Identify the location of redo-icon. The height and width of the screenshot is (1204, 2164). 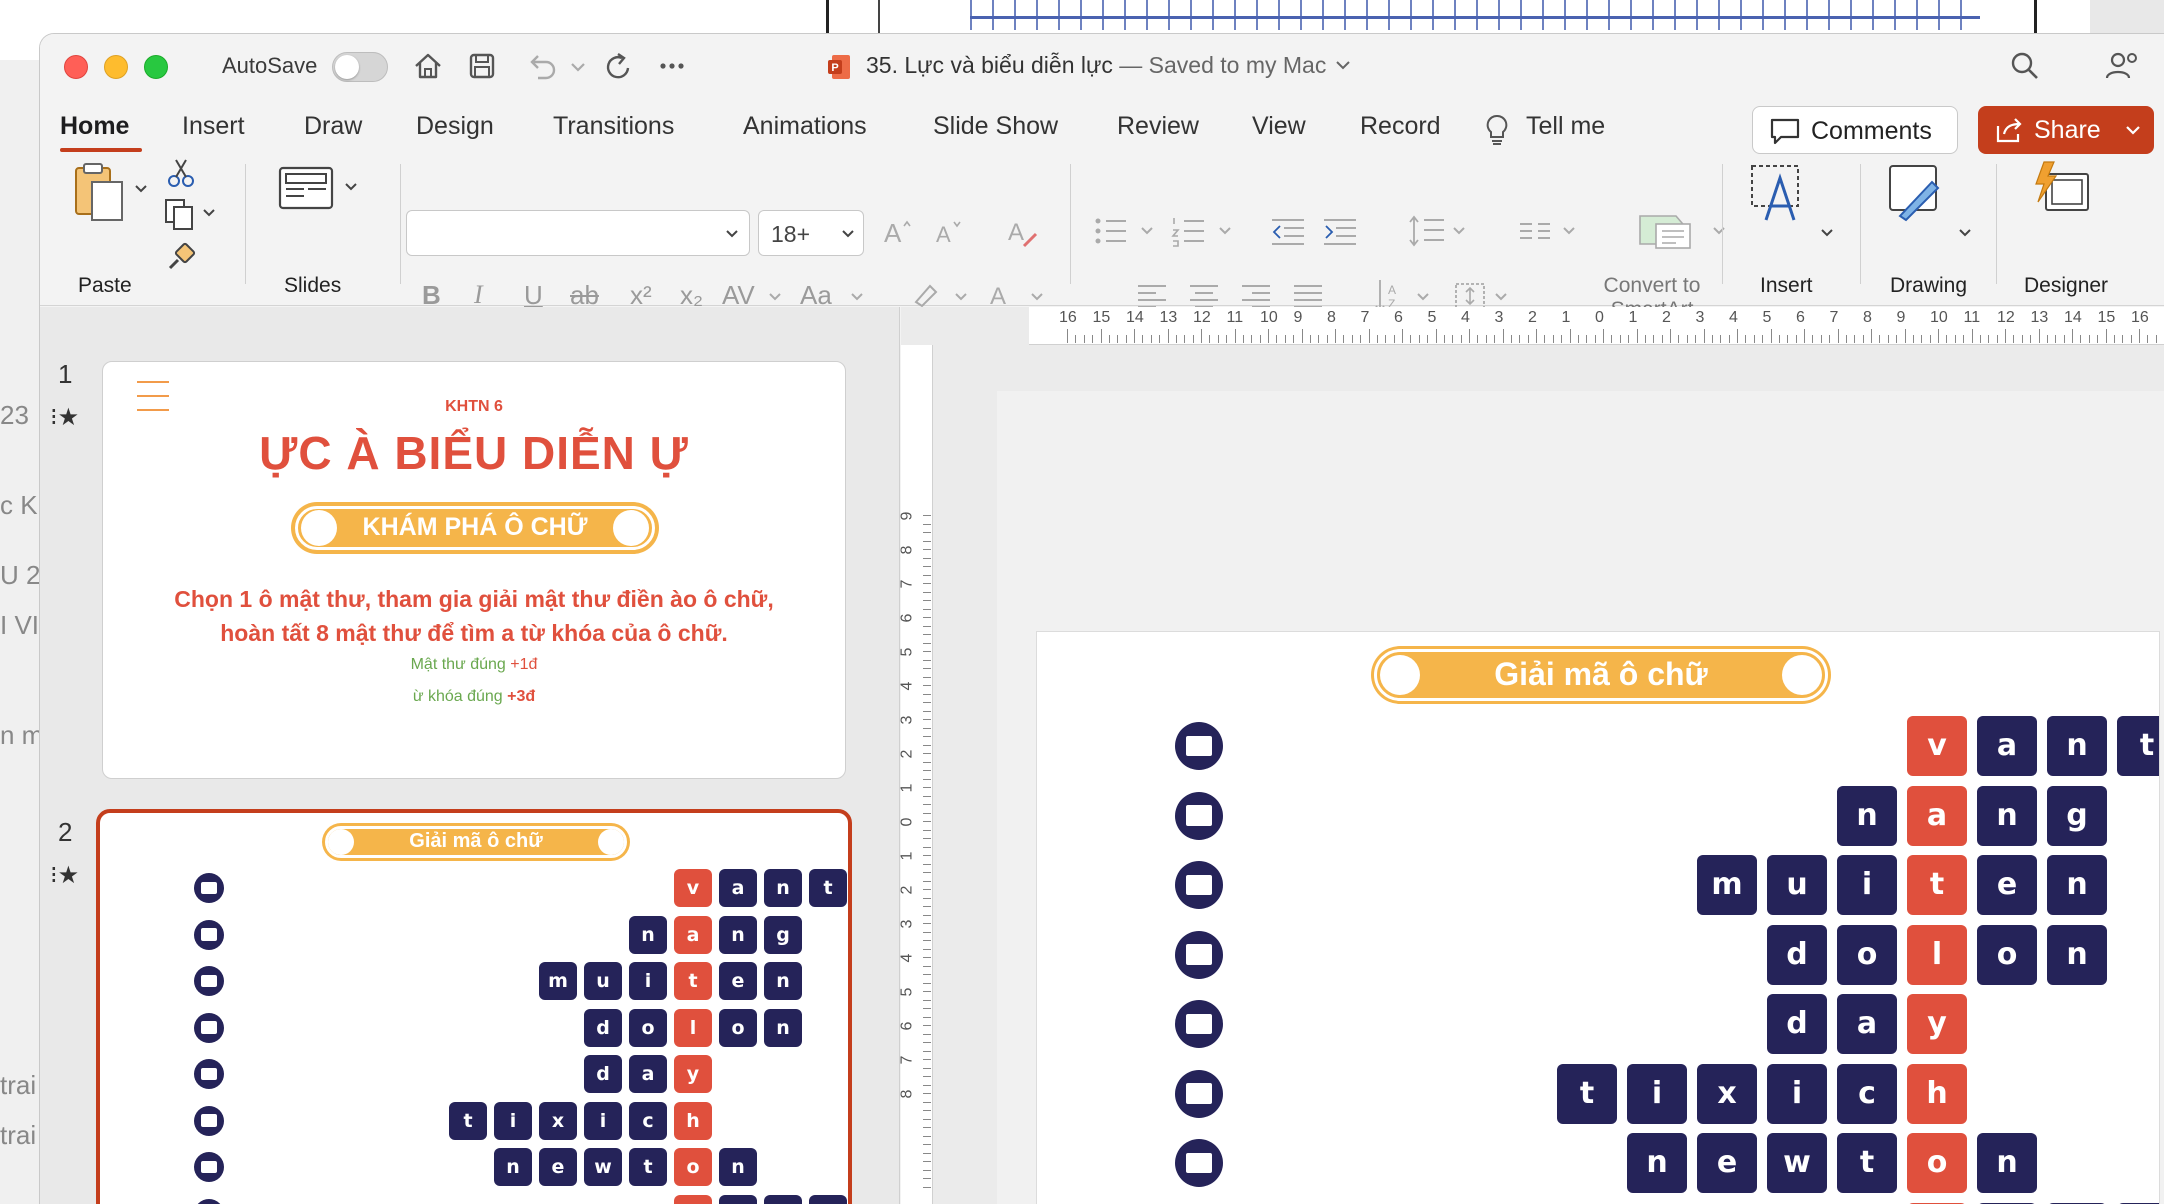
(620, 66).